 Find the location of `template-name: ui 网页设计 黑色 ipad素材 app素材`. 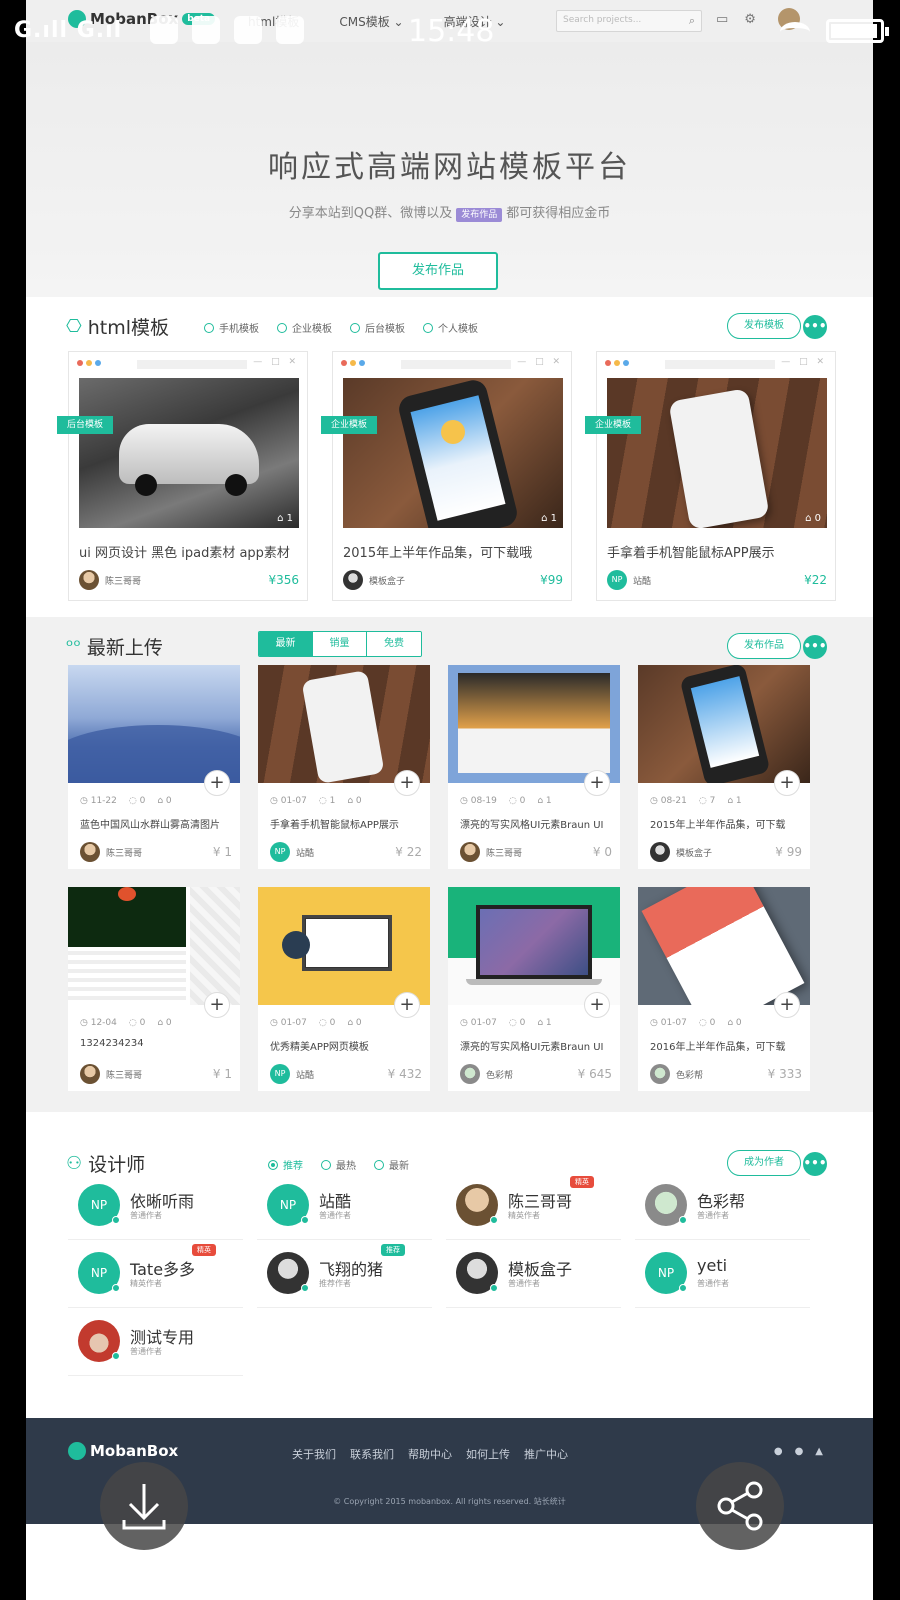

template-name: ui 网页设计 黑色 ipad素材 app素材 is located at coordinates (184, 551).